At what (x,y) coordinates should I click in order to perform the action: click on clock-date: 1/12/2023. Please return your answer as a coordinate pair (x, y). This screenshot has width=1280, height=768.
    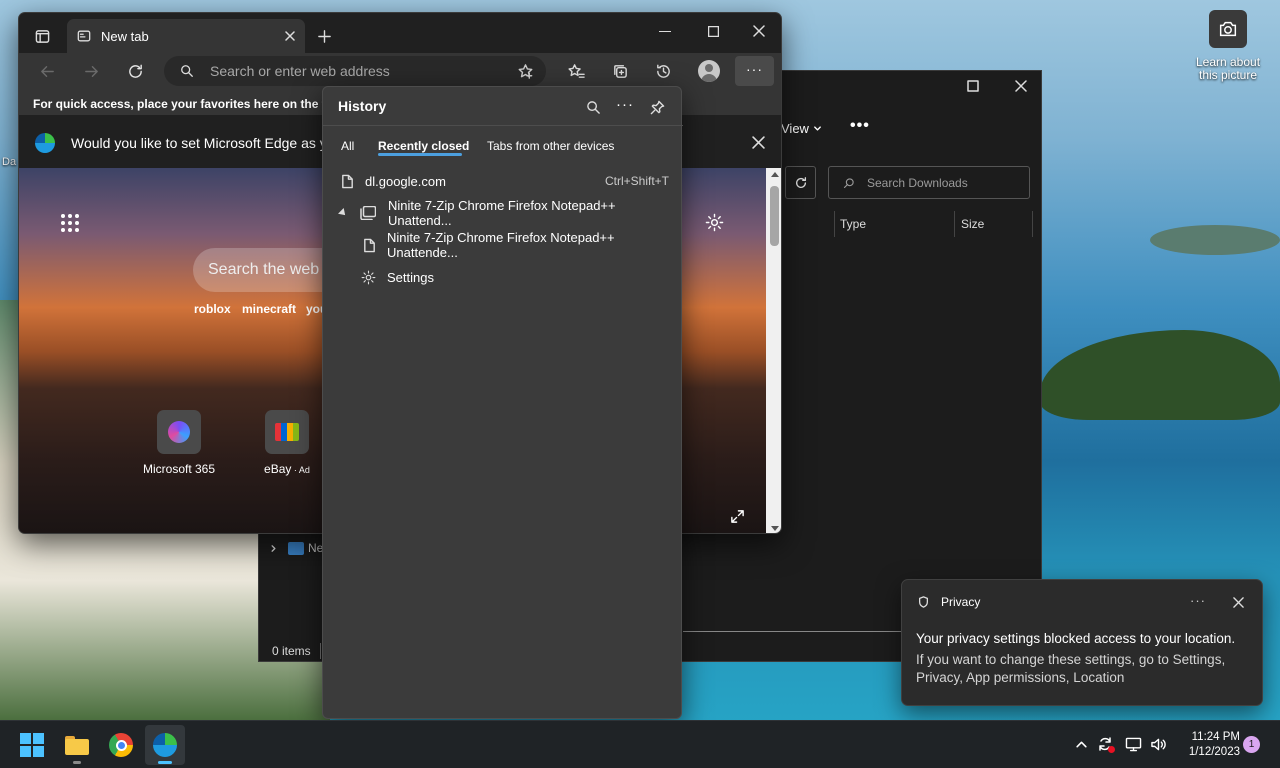
    Looking at the image, I should click on (1214, 752).